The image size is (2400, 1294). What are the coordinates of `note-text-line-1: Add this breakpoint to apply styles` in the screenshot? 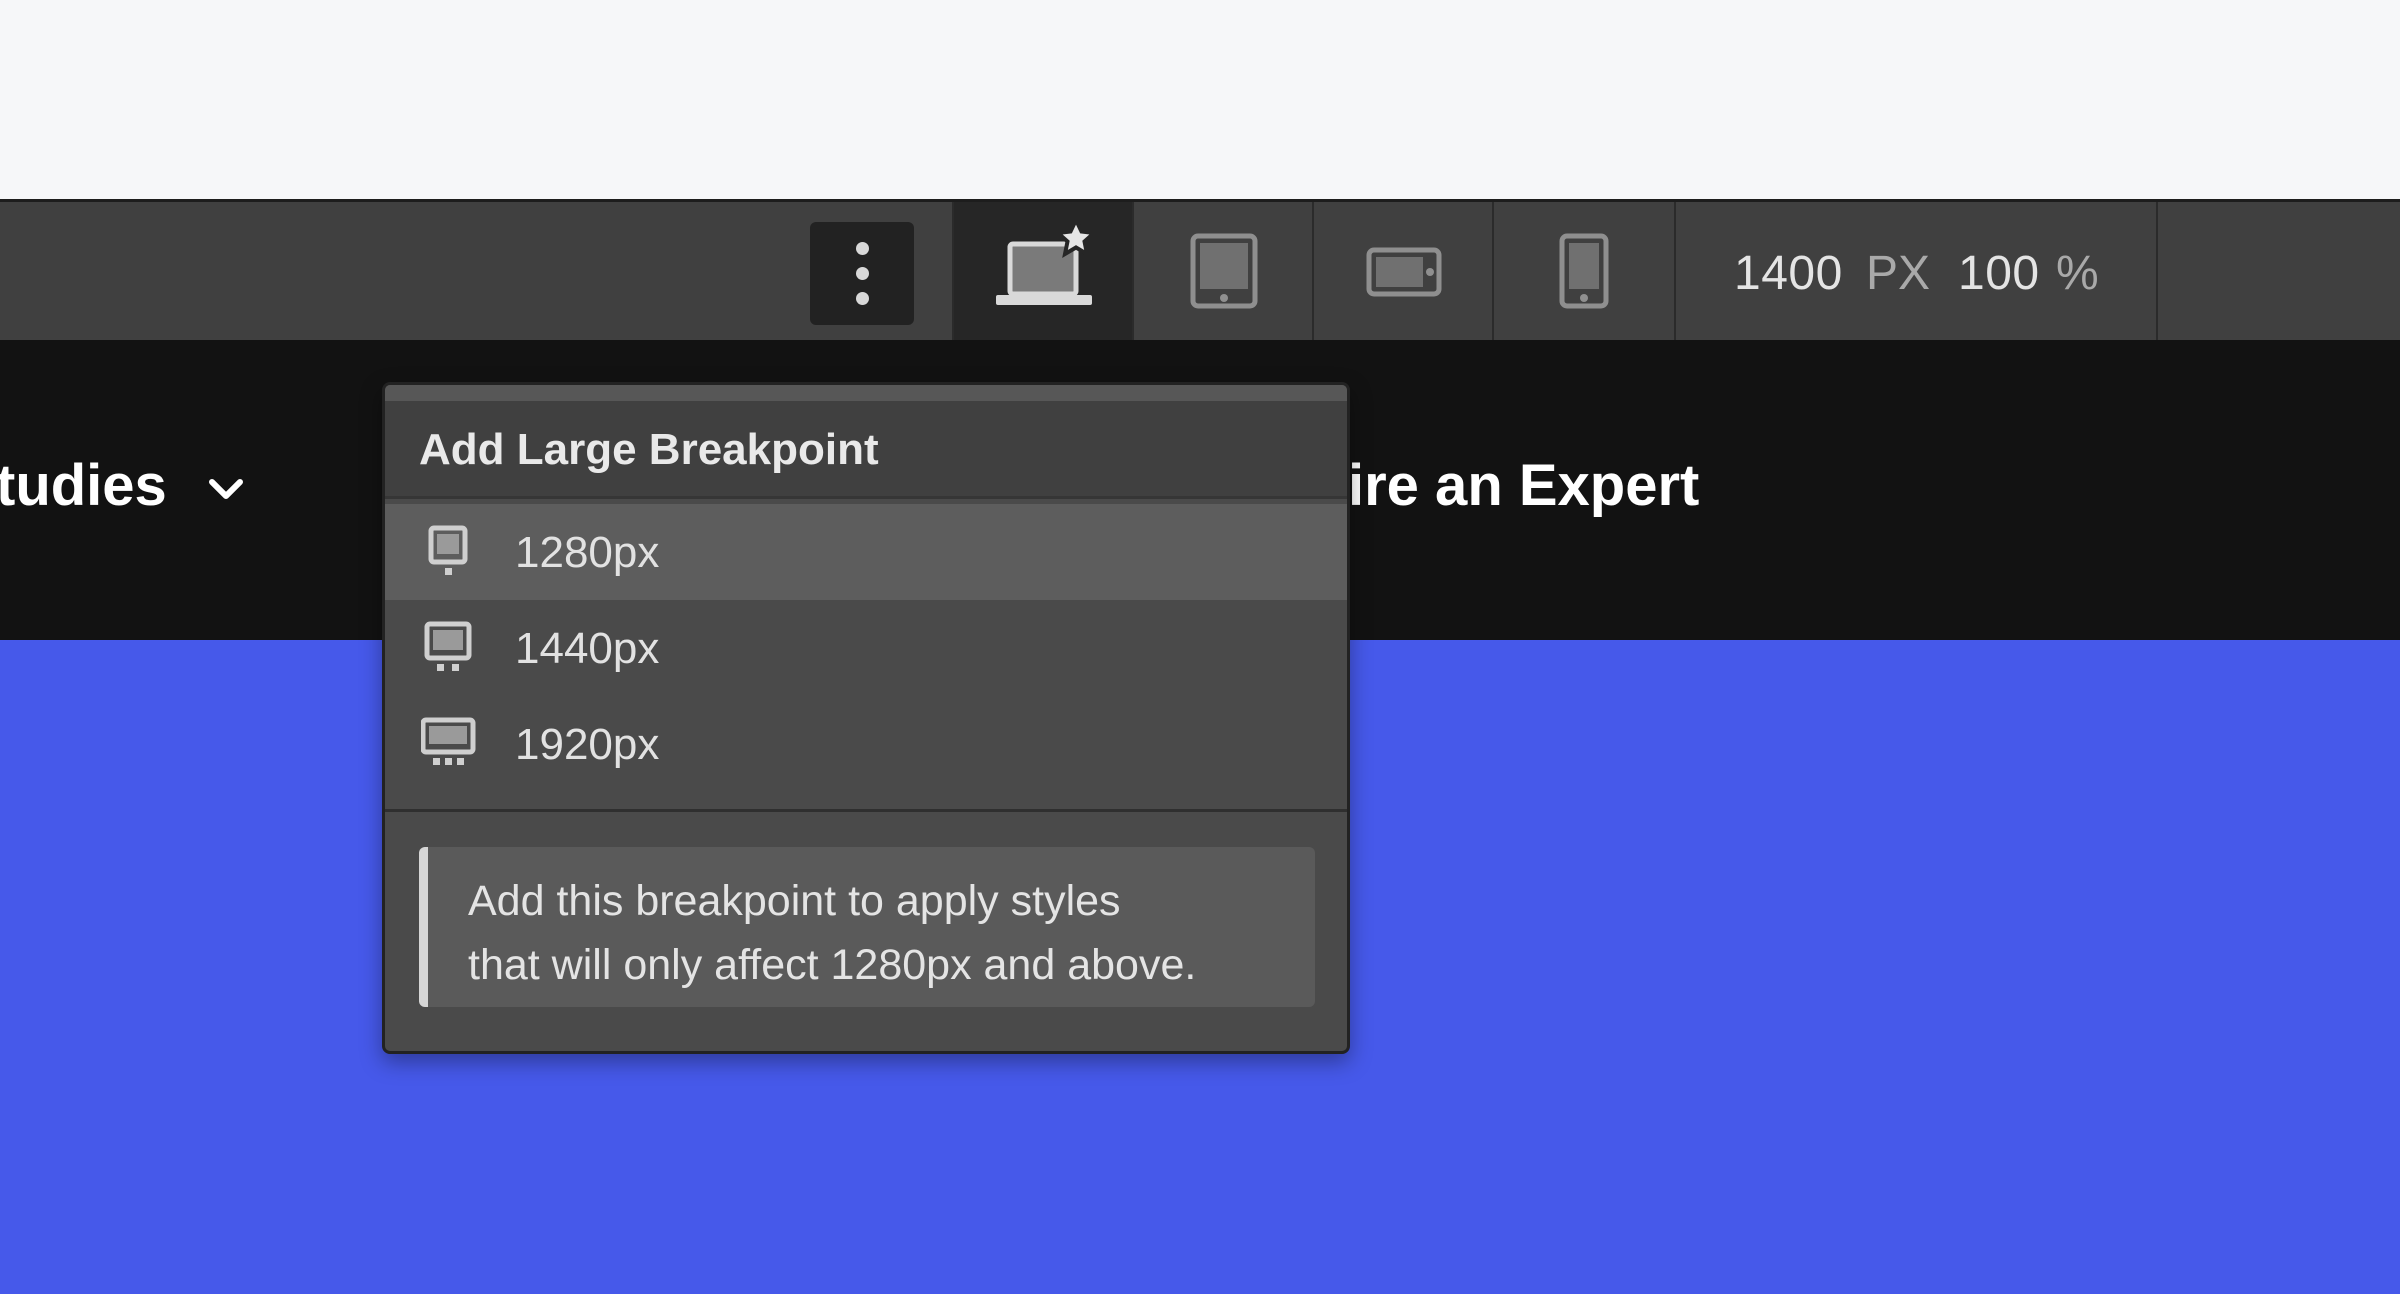 It's located at (794, 901).